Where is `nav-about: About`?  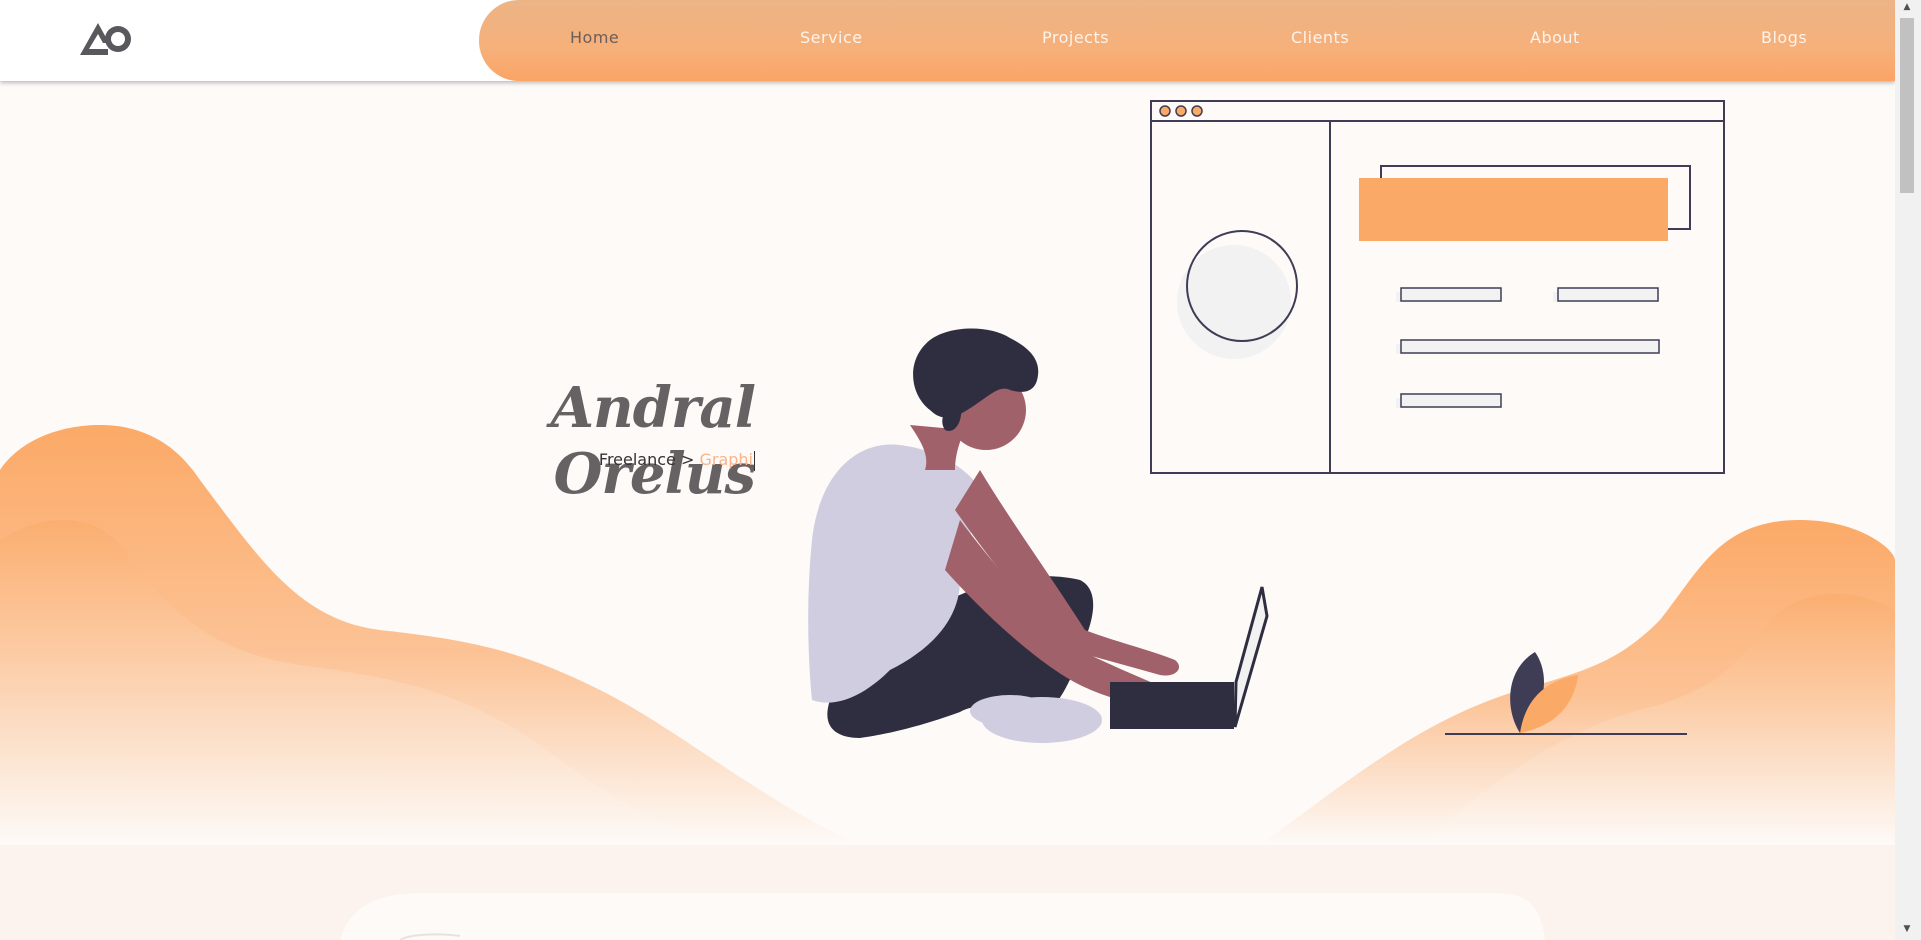 nav-about: About is located at coordinates (1555, 37).